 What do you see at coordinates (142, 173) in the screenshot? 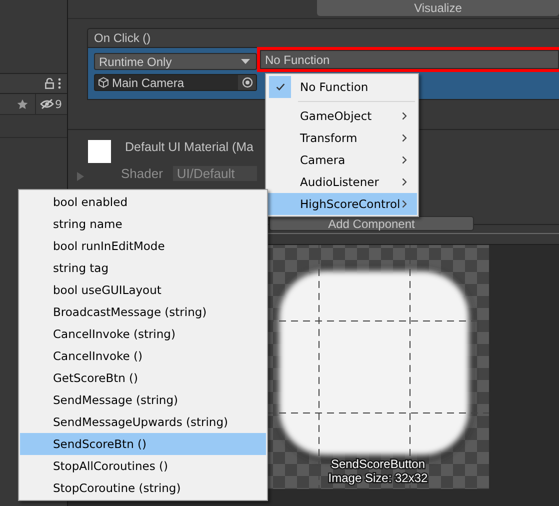
I see `shader-label: Shader` at bounding box center [142, 173].